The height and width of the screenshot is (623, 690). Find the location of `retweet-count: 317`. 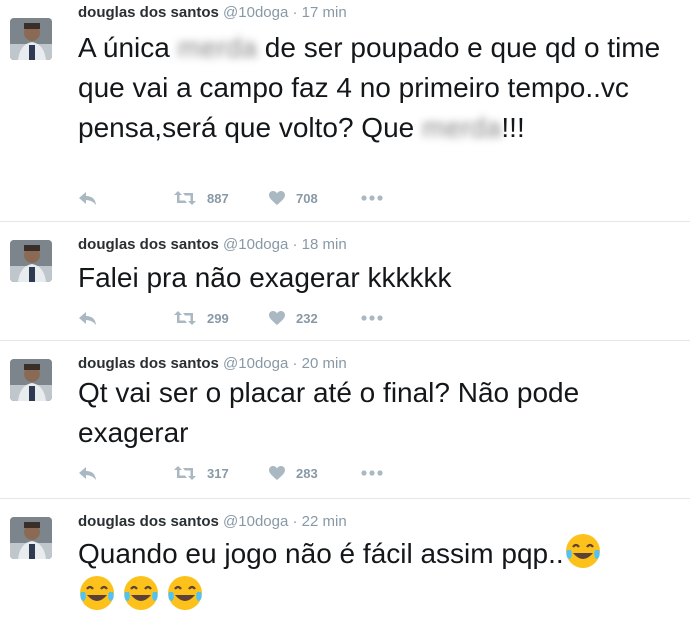

retweet-count: 317 is located at coordinates (218, 473).